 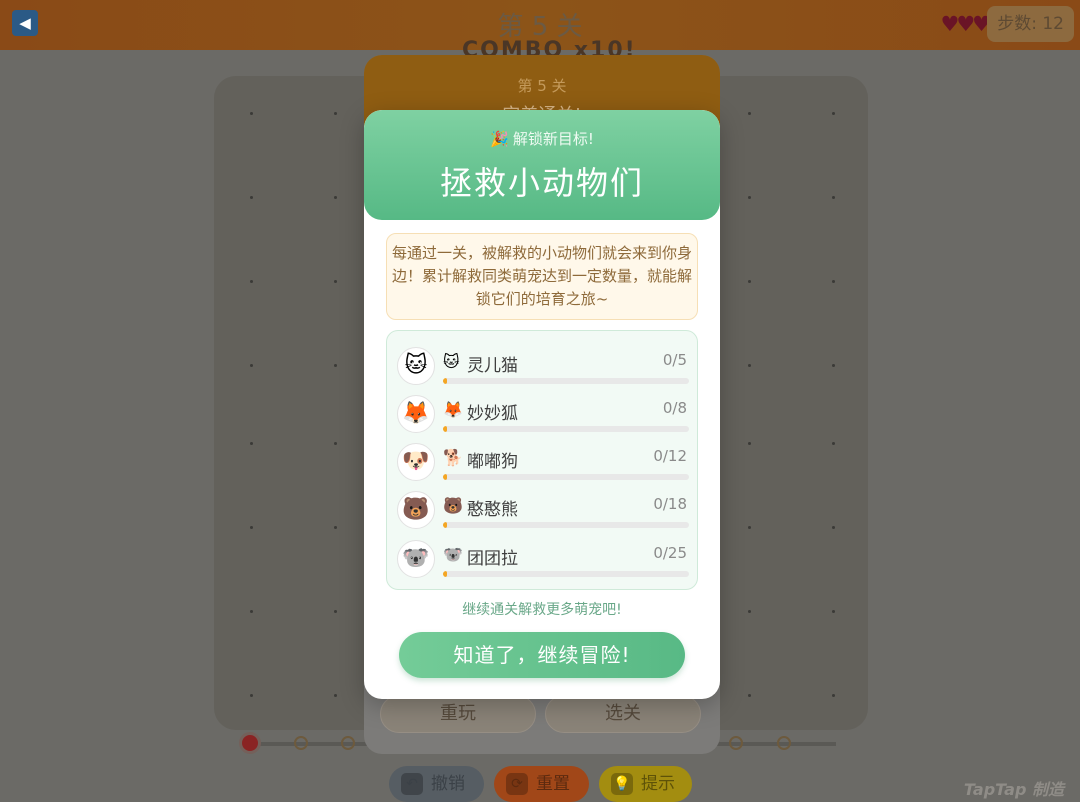 I want to click on pet-avatar: 🐱, so click(x=416, y=366).